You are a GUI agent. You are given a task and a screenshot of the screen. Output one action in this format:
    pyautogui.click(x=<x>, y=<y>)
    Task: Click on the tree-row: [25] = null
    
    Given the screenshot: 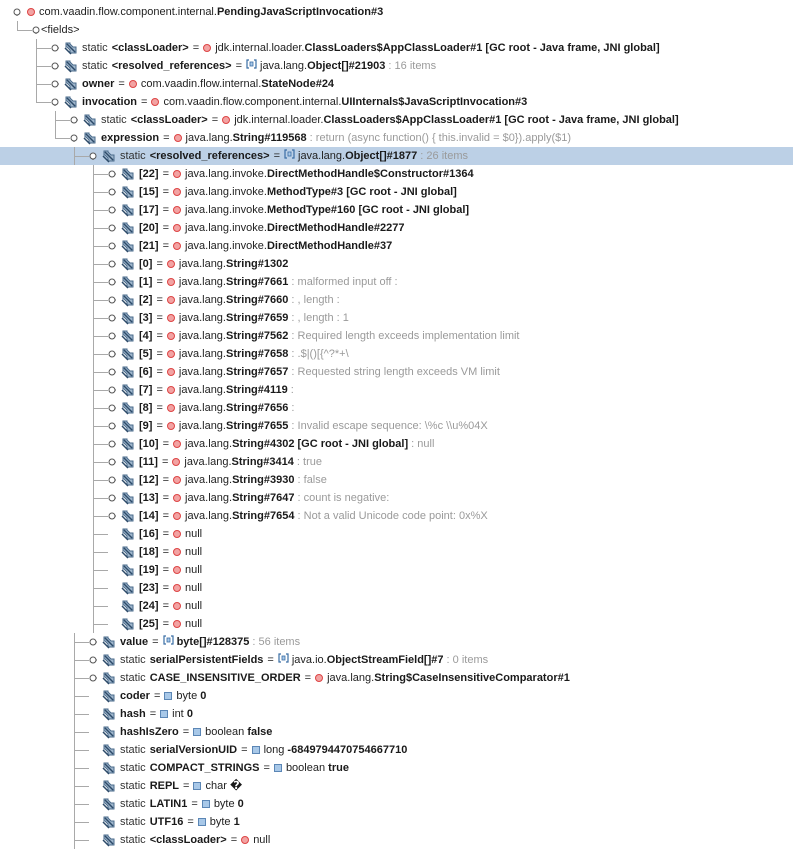 What is the action you would take?
    pyautogui.click(x=396, y=624)
    